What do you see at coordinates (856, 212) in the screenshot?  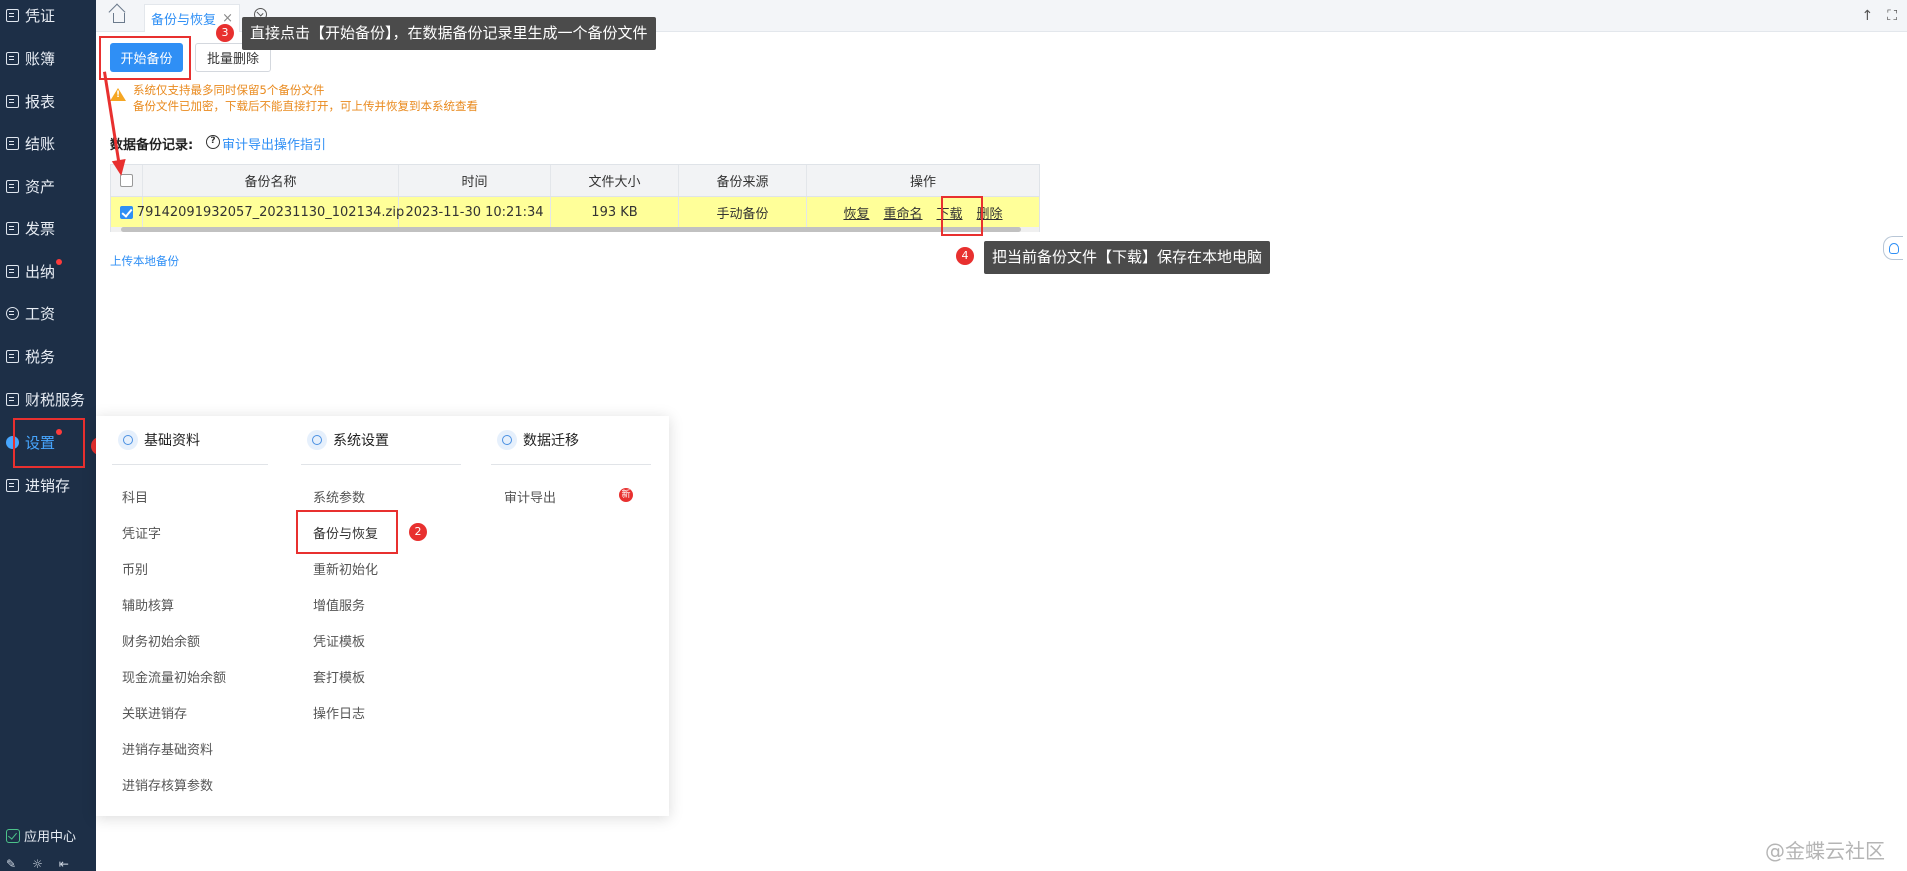 I see `restore-link: 恢复` at bounding box center [856, 212].